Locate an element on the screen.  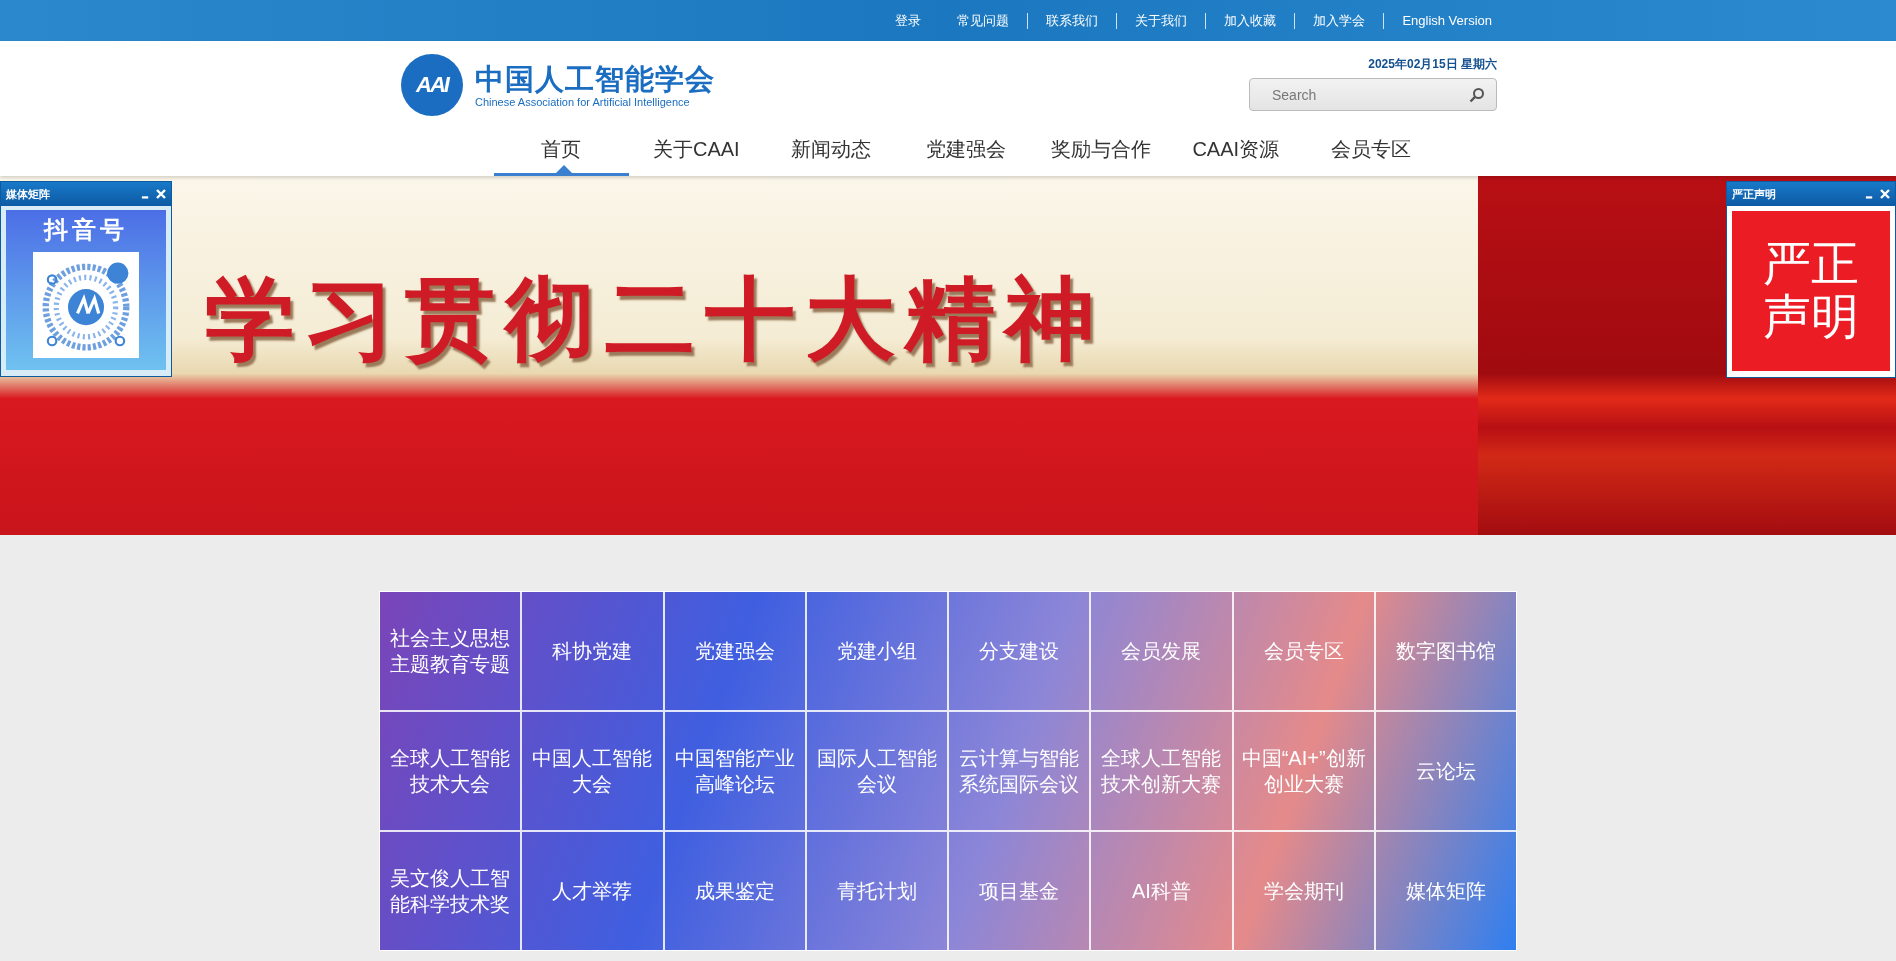
grid-link: 云论坛 is located at coordinates (1445, 771).